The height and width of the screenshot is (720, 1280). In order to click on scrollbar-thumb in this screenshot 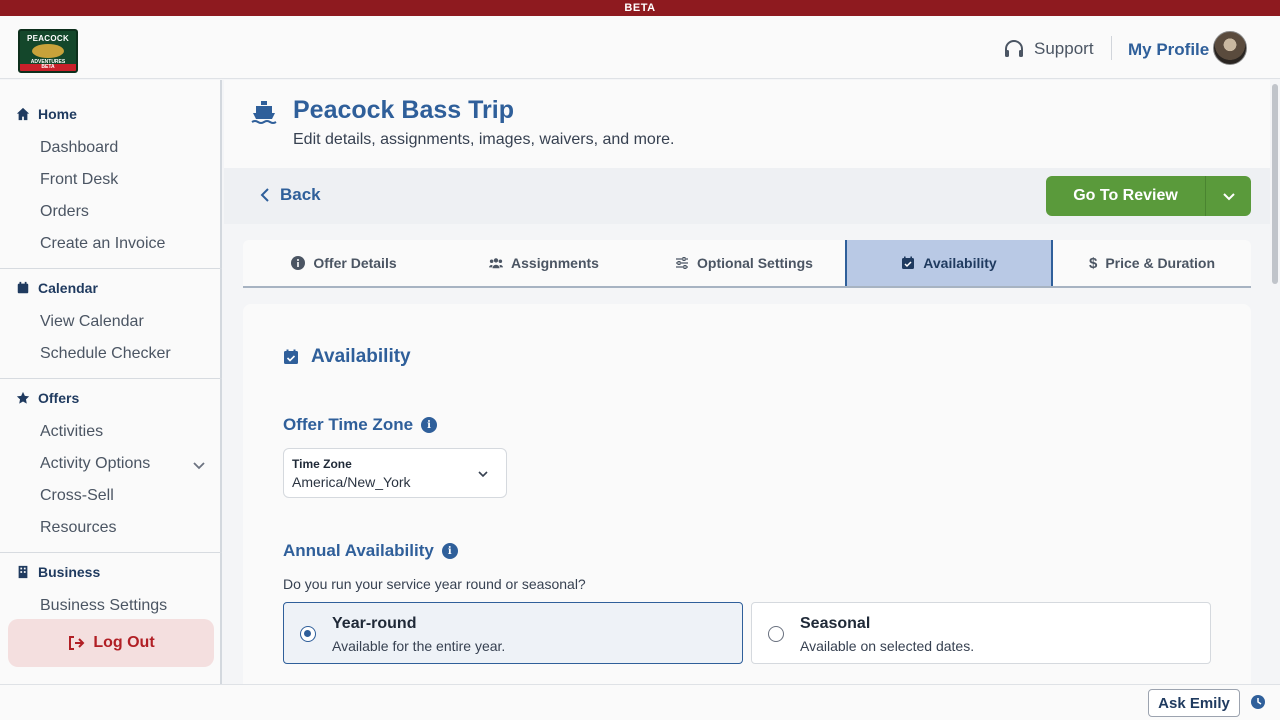, I will do `click(1275, 184)`.